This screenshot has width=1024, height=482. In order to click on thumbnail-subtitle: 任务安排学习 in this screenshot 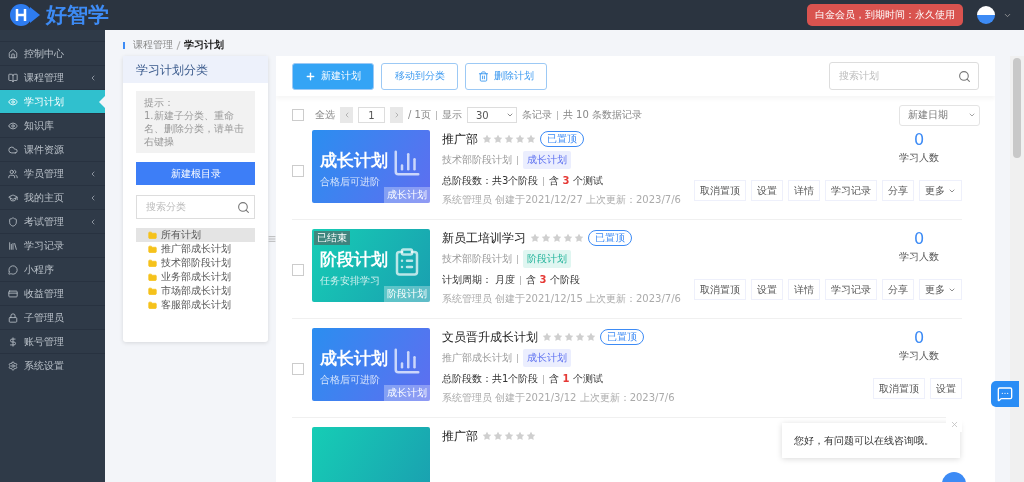, I will do `click(350, 281)`.